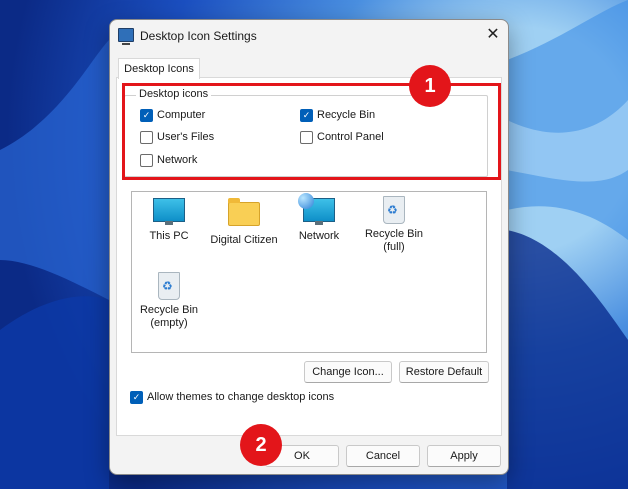 This screenshot has height=489, width=628. I want to click on app-monitor-icon, so click(126, 36).